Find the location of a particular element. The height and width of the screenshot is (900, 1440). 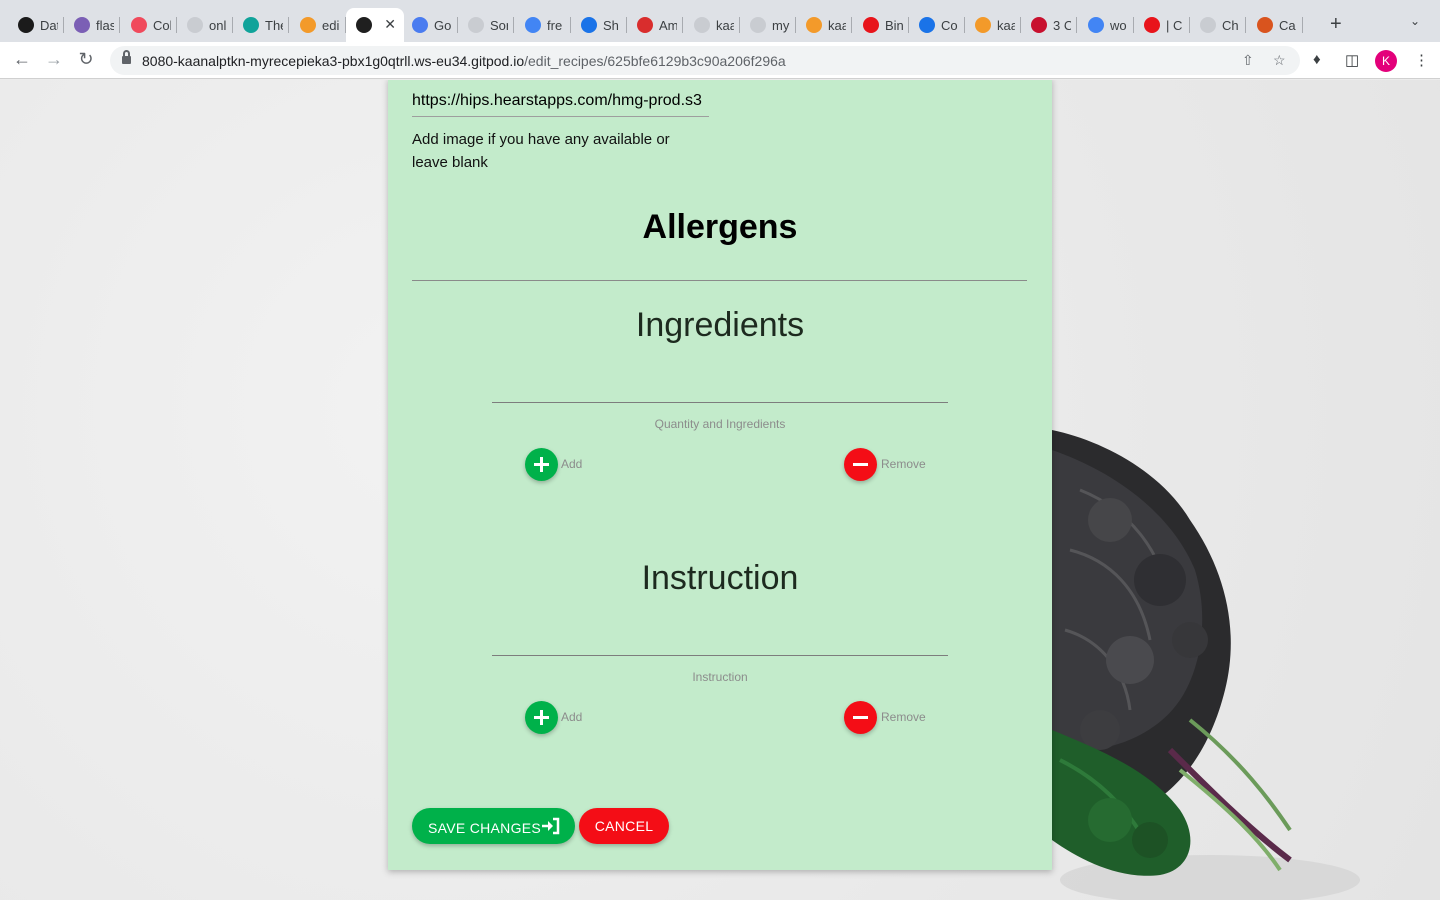

browser-tab: edi is located at coordinates (318, 25).